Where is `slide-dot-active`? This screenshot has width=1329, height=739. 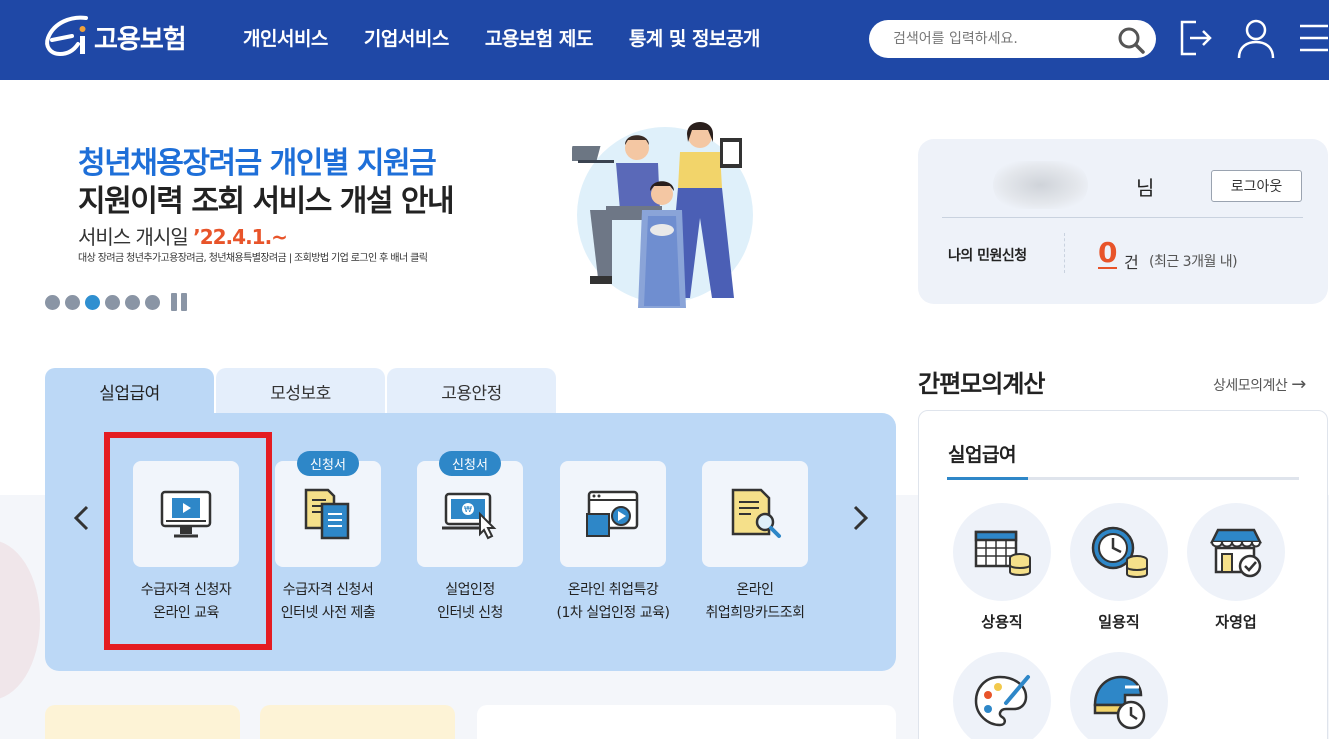 slide-dot-active is located at coordinates (92, 302).